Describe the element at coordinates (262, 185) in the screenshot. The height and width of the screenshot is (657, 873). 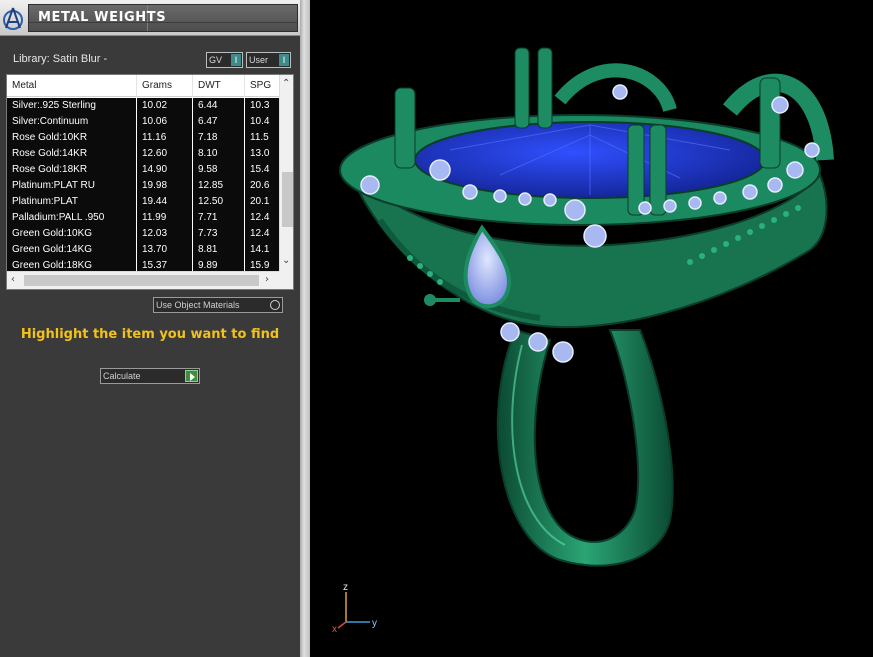
I see `spg-cell: 20.6` at that location.